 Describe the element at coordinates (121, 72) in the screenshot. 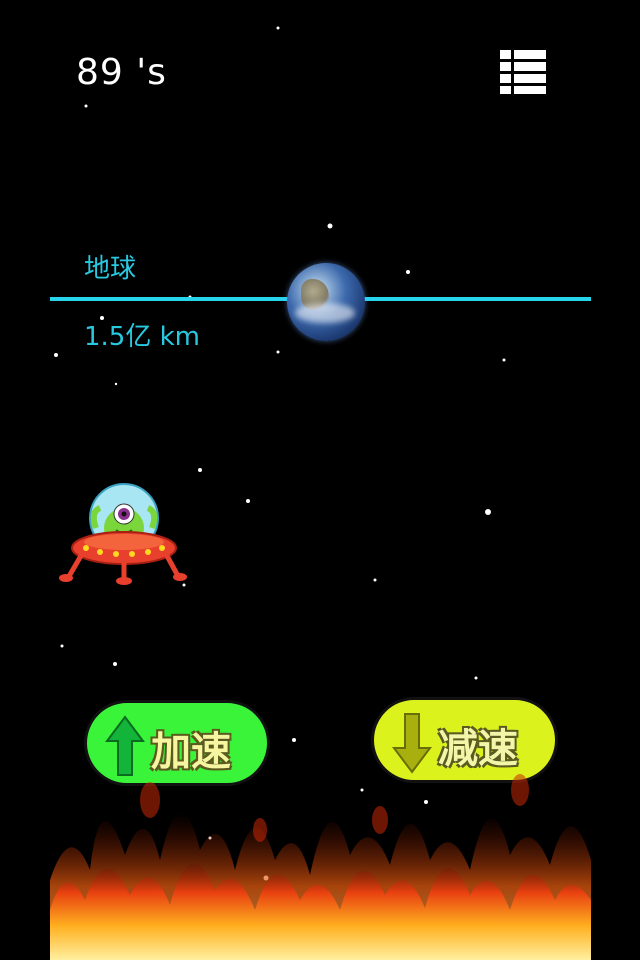

I see `elapsed-time-counter: 89 's` at that location.